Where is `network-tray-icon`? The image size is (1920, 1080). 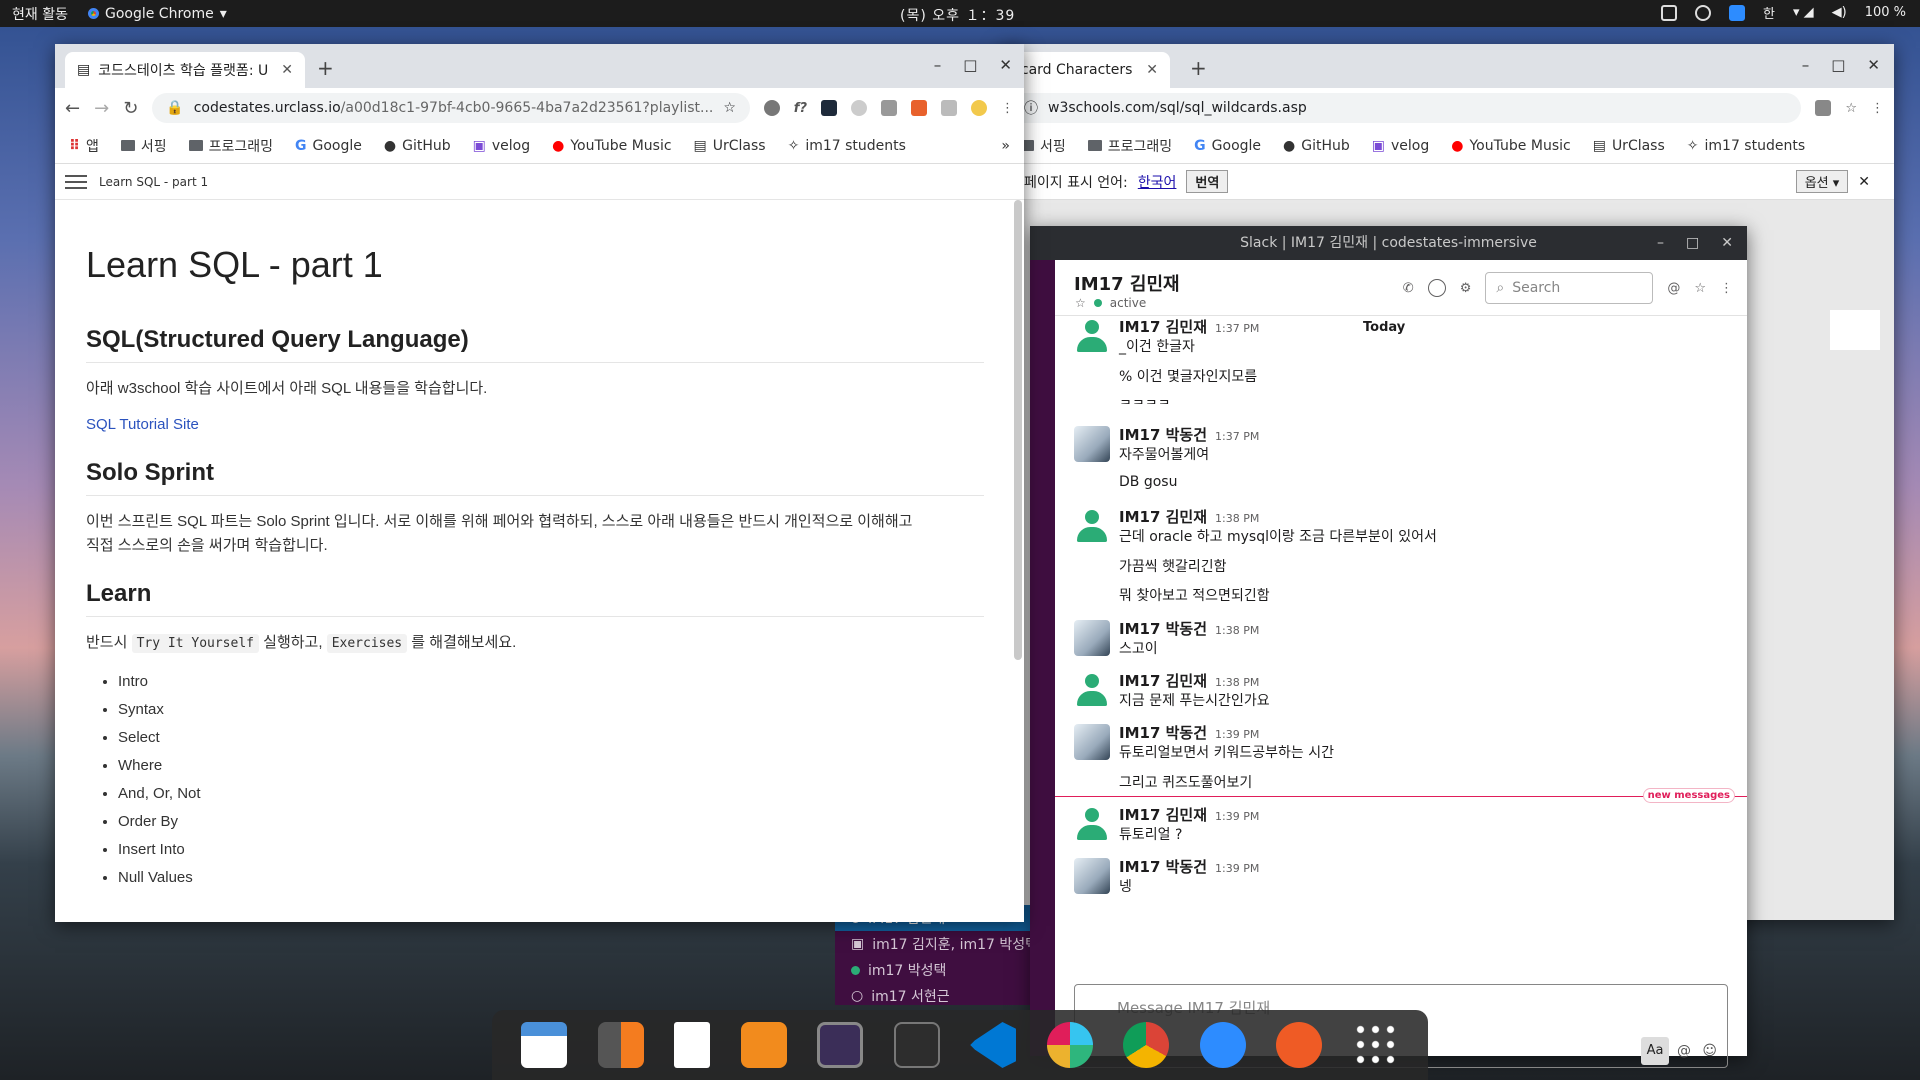
network-tray-icon is located at coordinates (1702, 12).